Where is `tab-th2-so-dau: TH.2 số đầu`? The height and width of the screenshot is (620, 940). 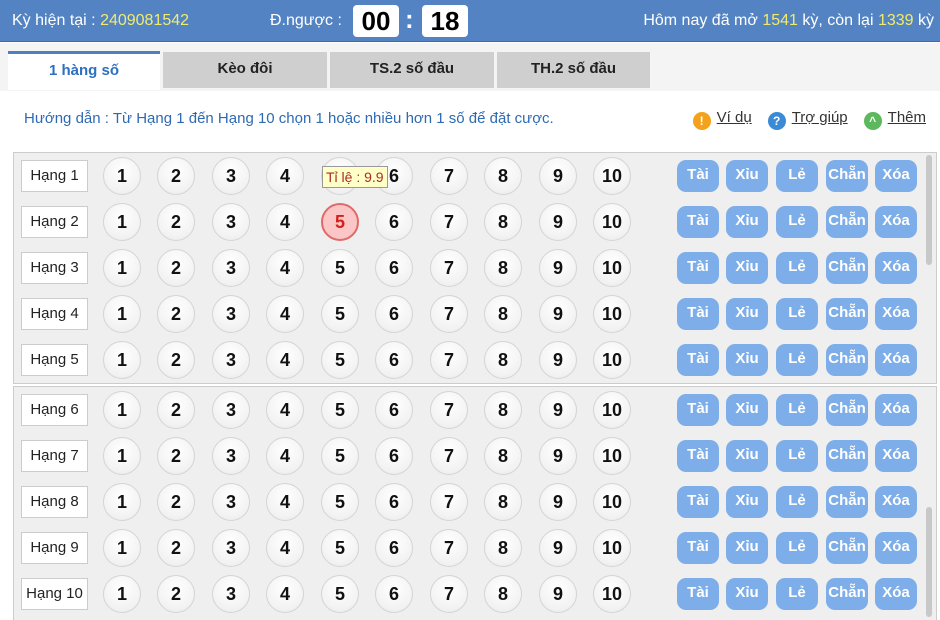 tab-th2-so-dau: TH.2 số đầu is located at coordinates (573, 70).